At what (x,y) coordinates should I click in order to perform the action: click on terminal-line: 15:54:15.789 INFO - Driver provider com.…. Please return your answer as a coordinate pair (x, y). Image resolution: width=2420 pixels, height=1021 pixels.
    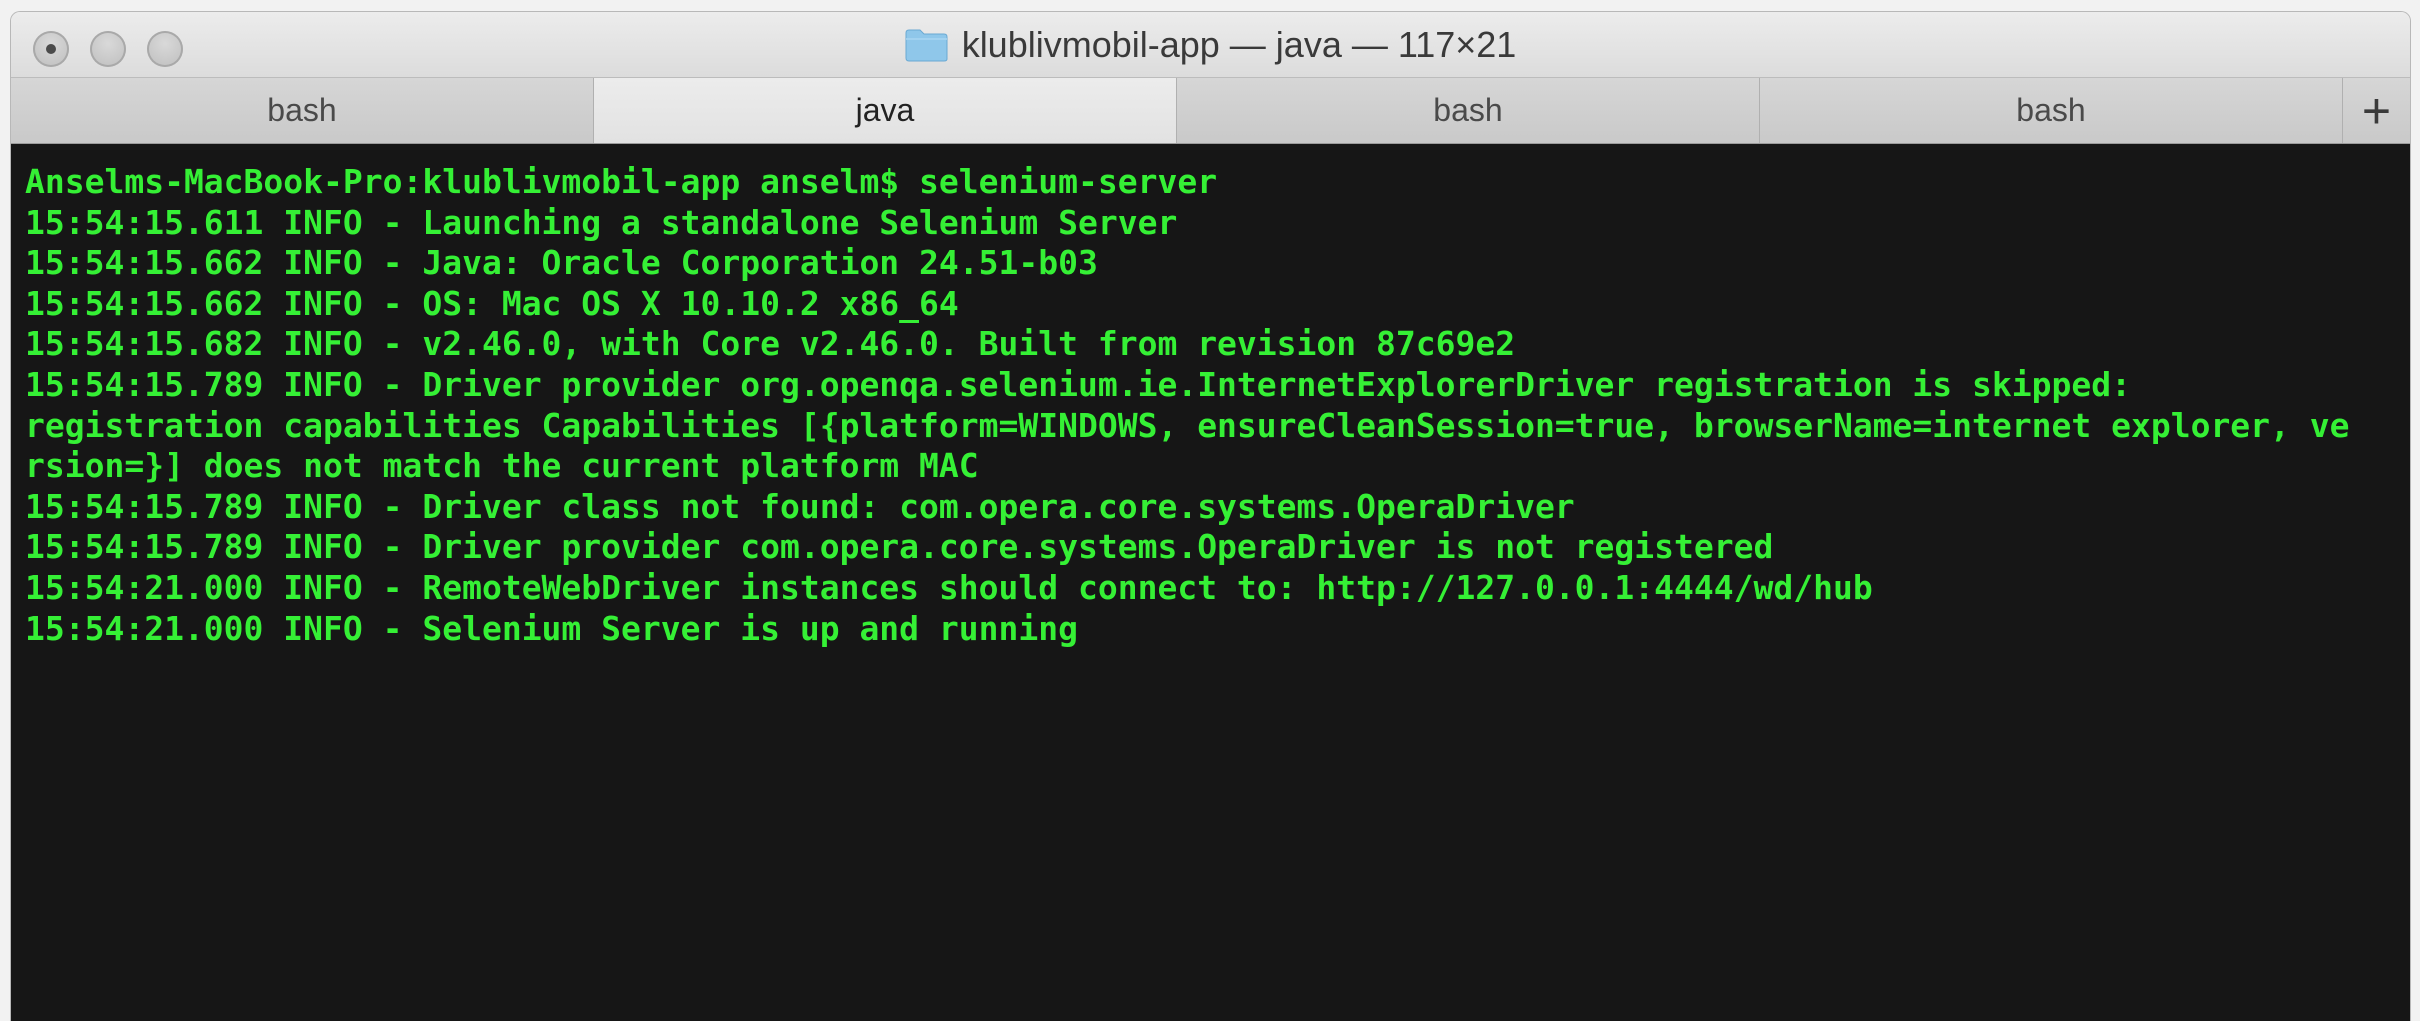
    Looking at the image, I should click on (899, 547).